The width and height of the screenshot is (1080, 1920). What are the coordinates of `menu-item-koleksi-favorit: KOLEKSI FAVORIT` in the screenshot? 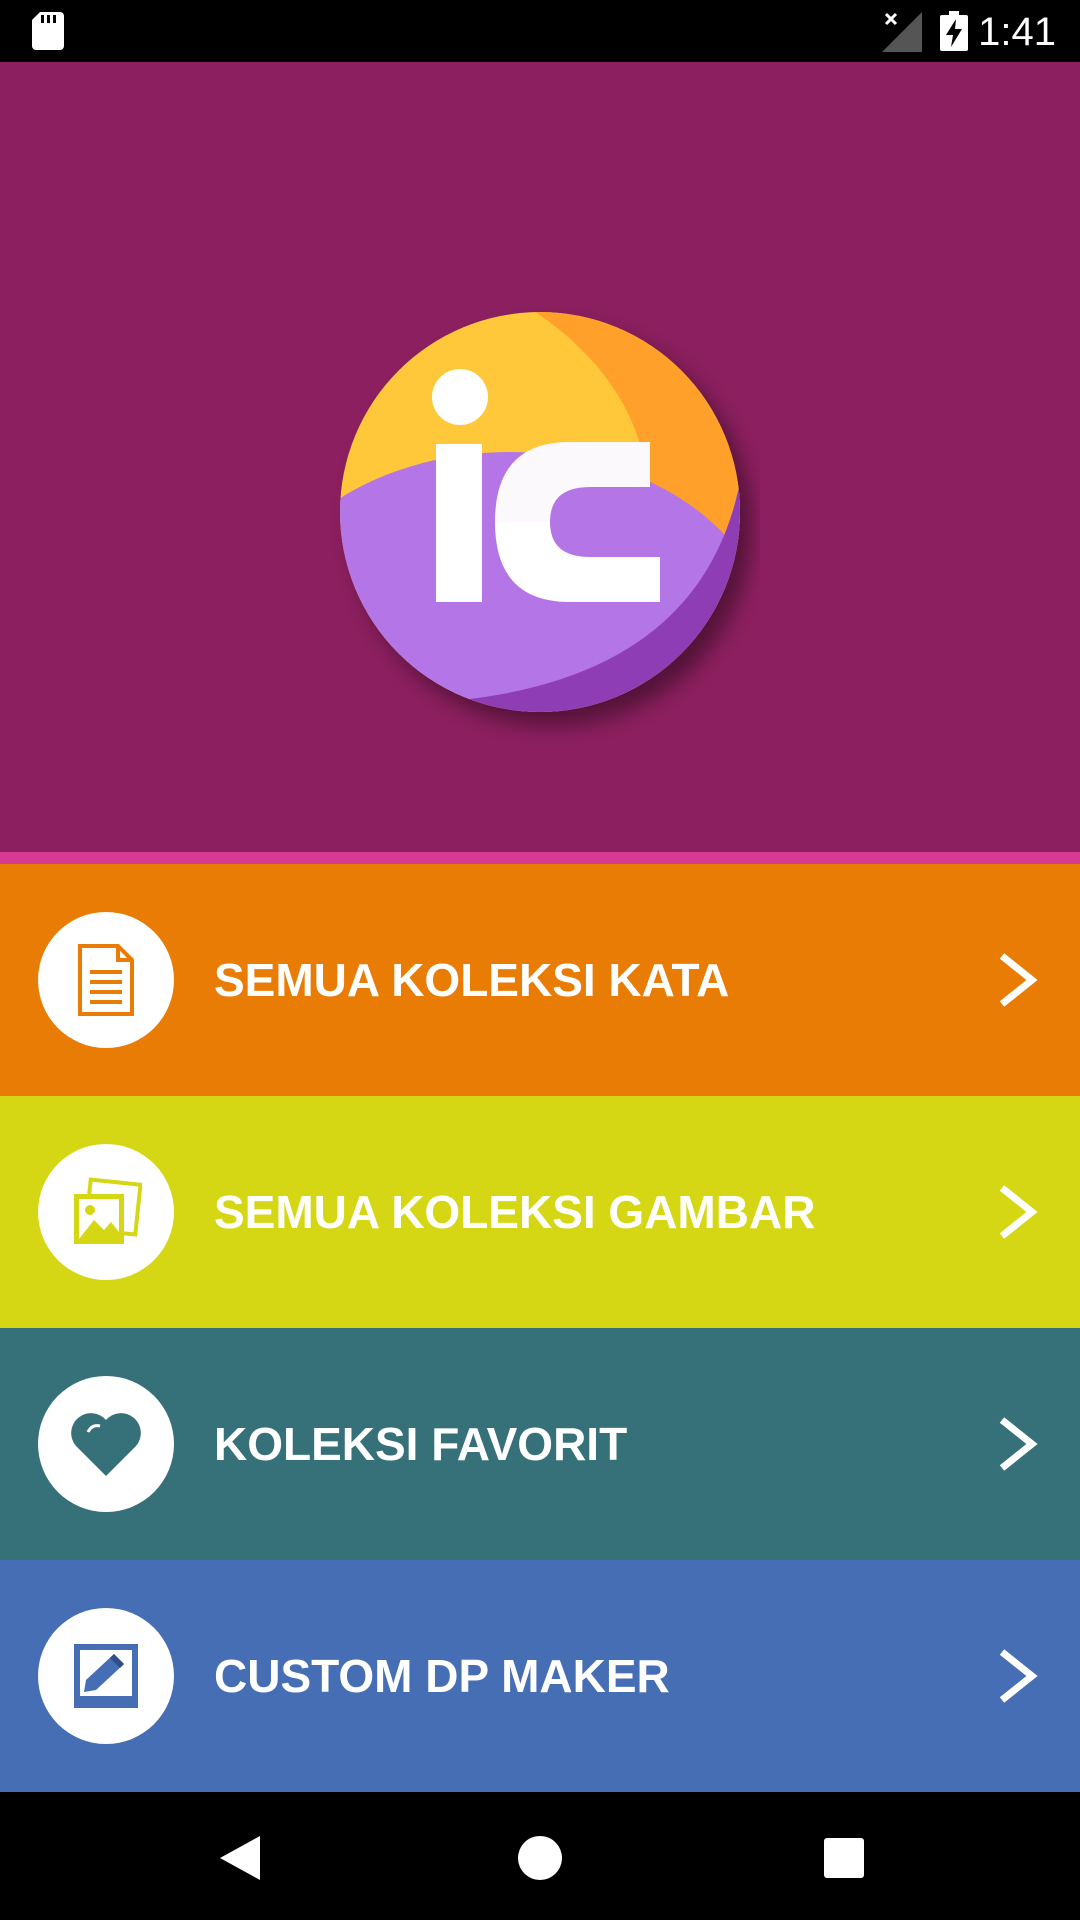 It's located at (540, 1444).